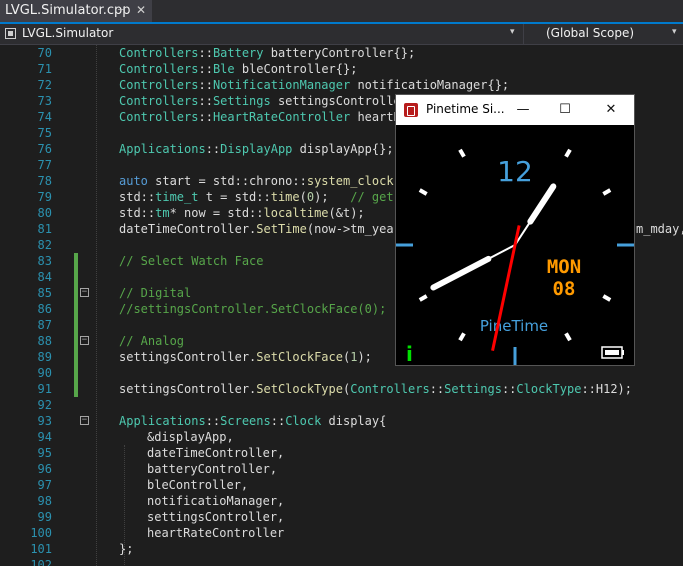 The image size is (683, 566). What do you see at coordinates (44, 245) in the screenshot?
I see `line-number: 82` at bounding box center [44, 245].